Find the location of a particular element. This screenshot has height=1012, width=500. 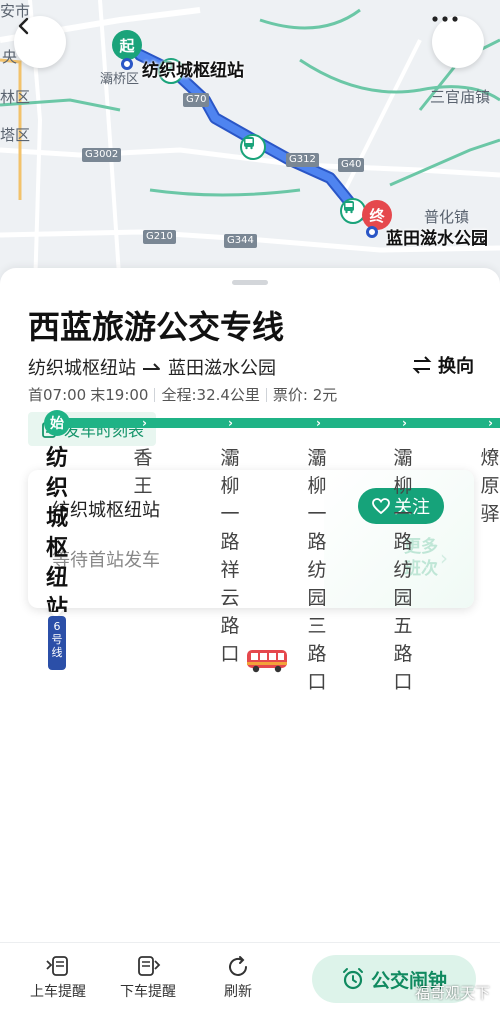

highway-shield: G312 is located at coordinates (302, 160).